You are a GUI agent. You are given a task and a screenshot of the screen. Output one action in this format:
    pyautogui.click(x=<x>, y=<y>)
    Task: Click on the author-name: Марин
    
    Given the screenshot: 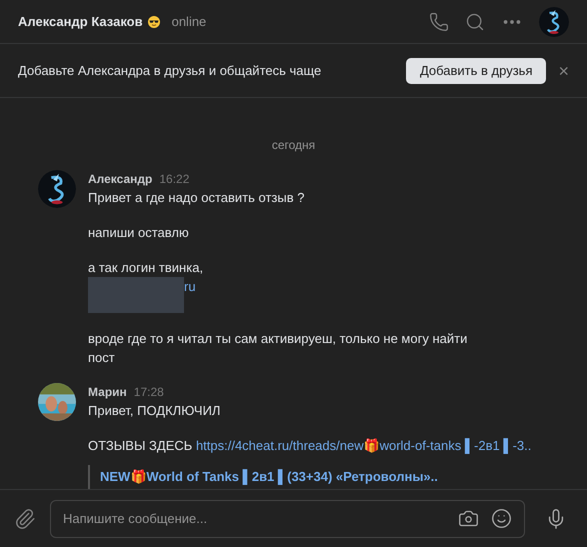 What is the action you would take?
    pyautogui.click(x=107, y=392)
    